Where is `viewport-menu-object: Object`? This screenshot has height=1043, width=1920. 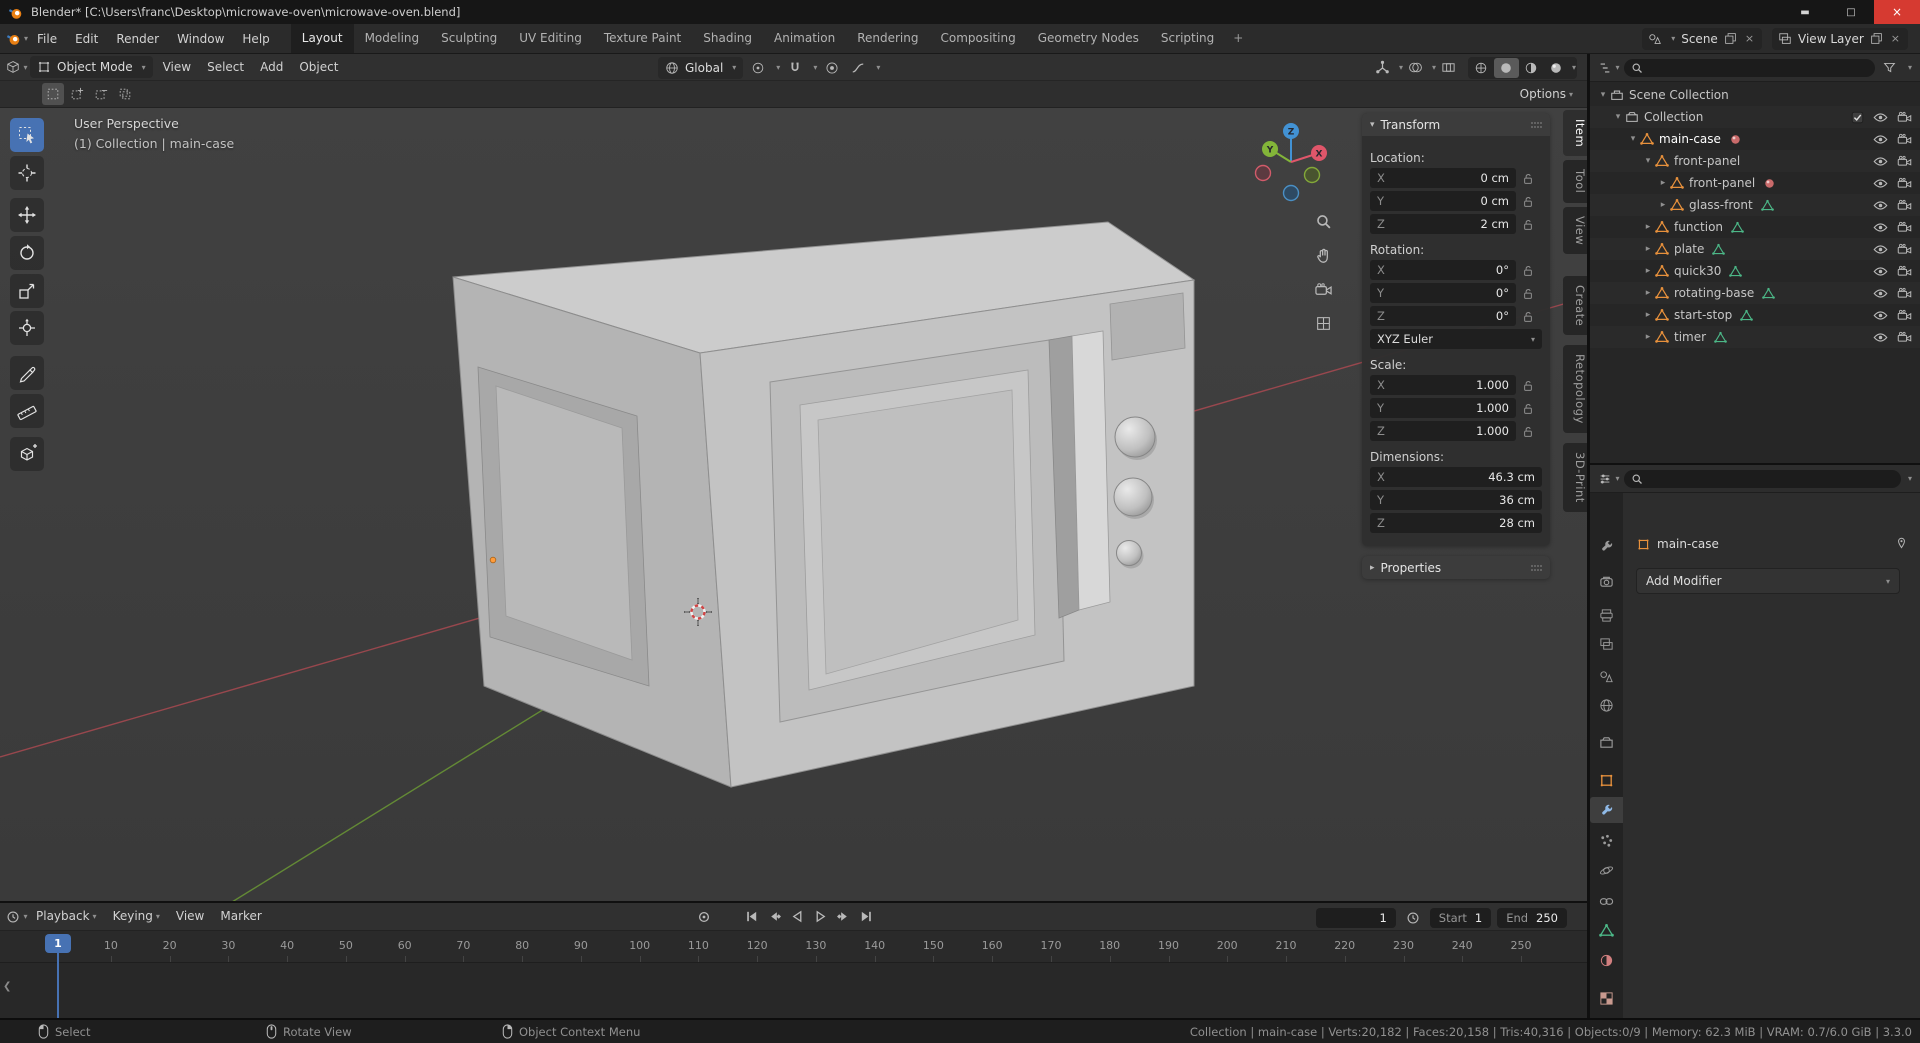 viewport-menu-object: Object is located at coordinates (318, 67).